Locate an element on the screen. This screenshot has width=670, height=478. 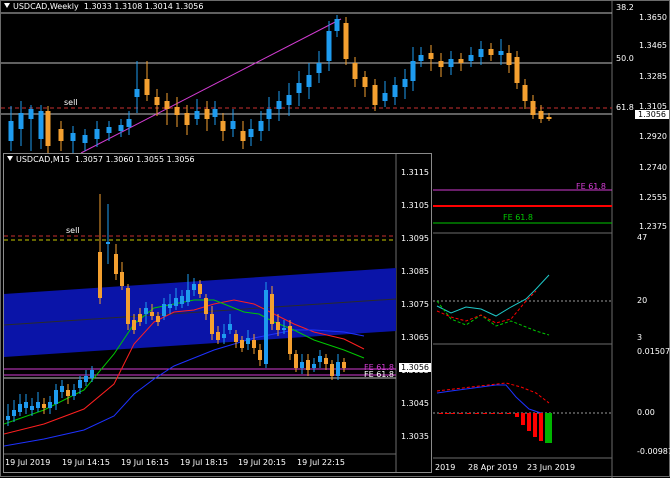
osc1-signal is located at coordinates (493, 318).